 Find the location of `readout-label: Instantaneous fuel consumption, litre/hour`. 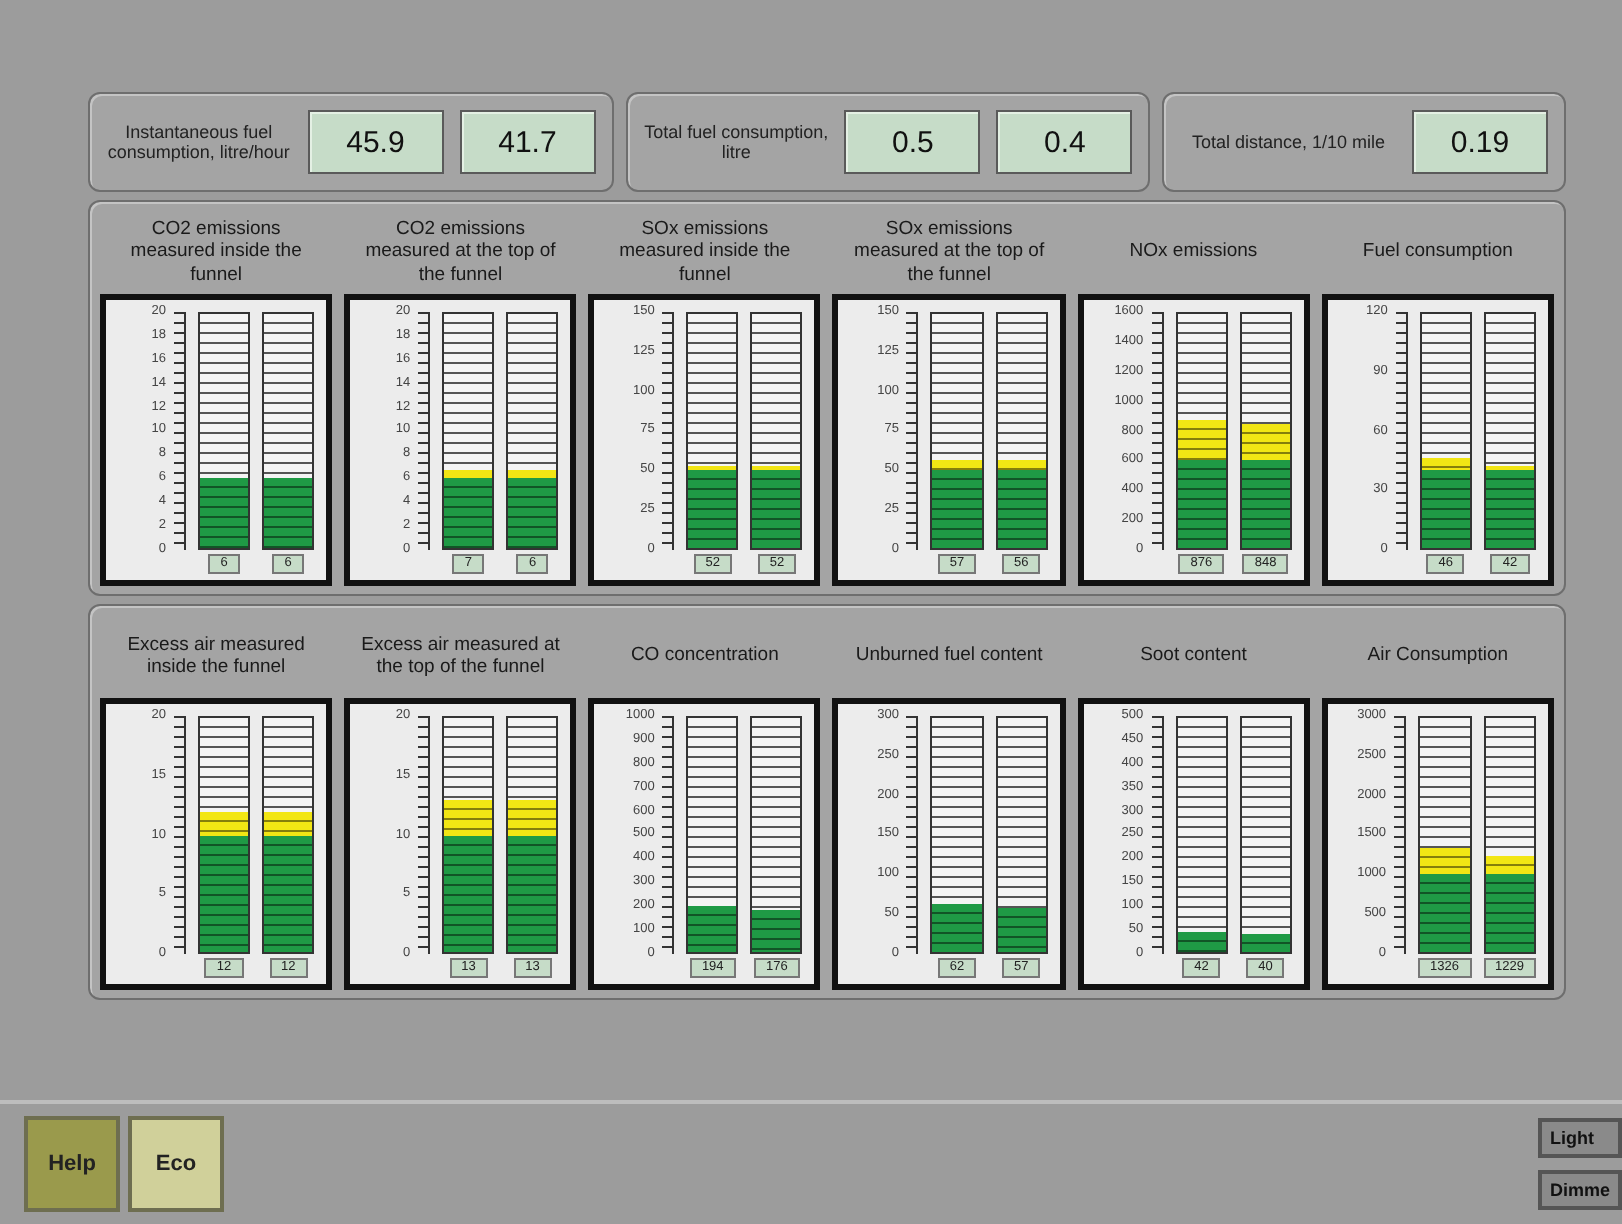

readout-label: Instantaneous fuel consumption, litre/hour is located at coordinates (199, 142).